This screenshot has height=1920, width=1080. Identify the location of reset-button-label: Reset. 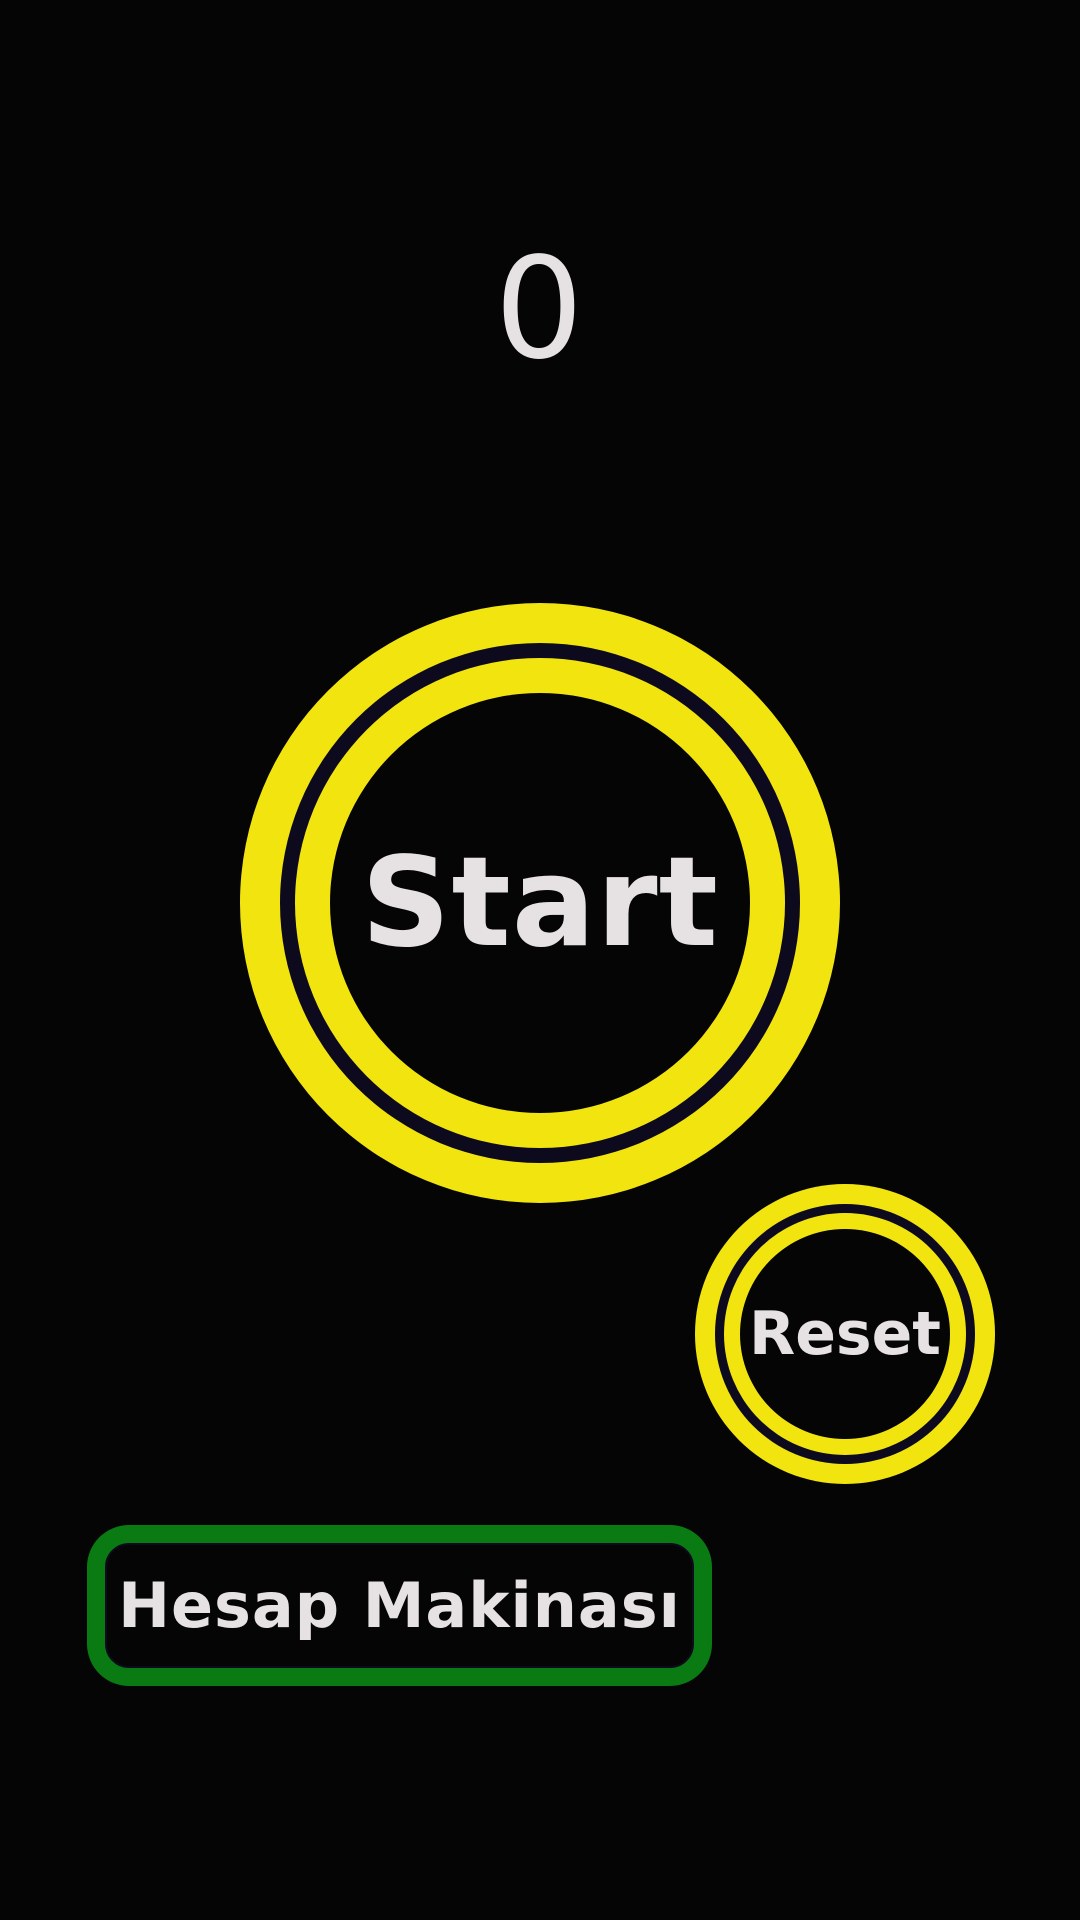
(845, 1334).